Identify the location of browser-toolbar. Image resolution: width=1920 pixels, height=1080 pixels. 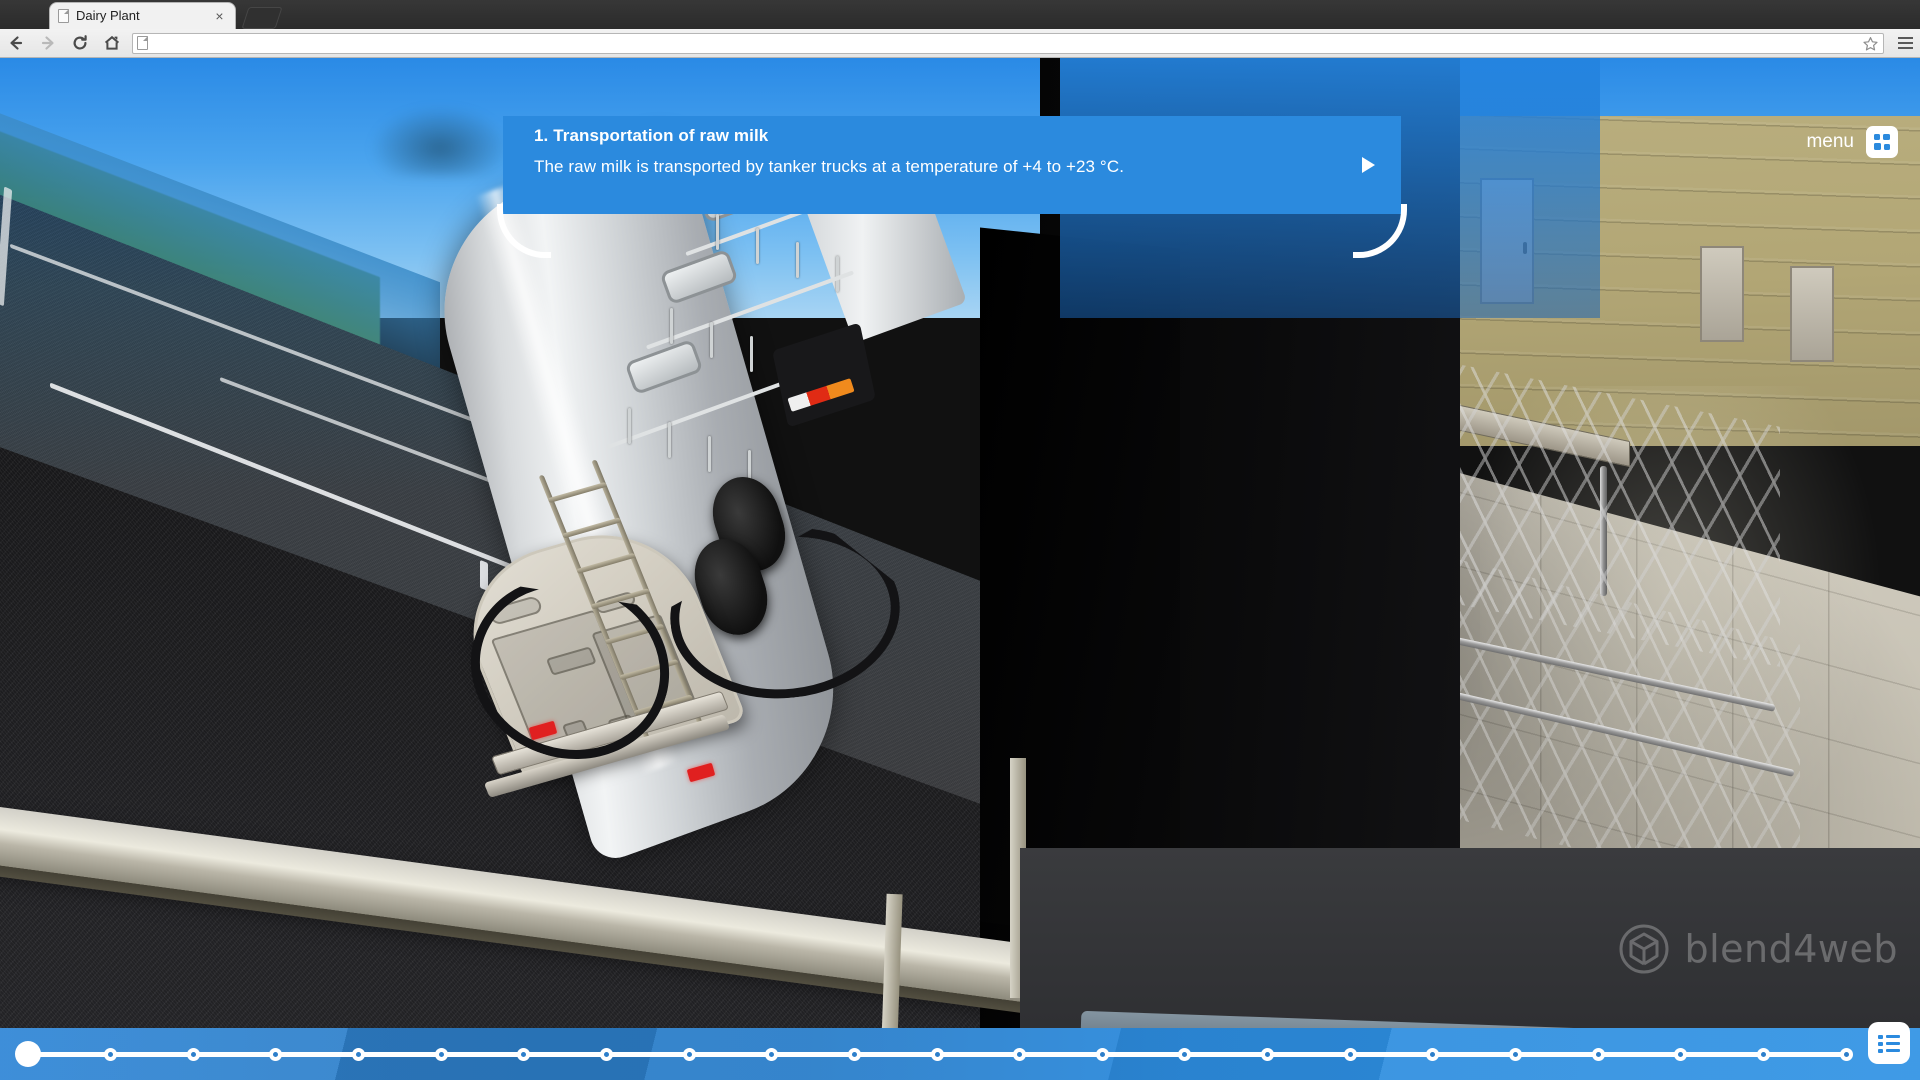
(960, 43).